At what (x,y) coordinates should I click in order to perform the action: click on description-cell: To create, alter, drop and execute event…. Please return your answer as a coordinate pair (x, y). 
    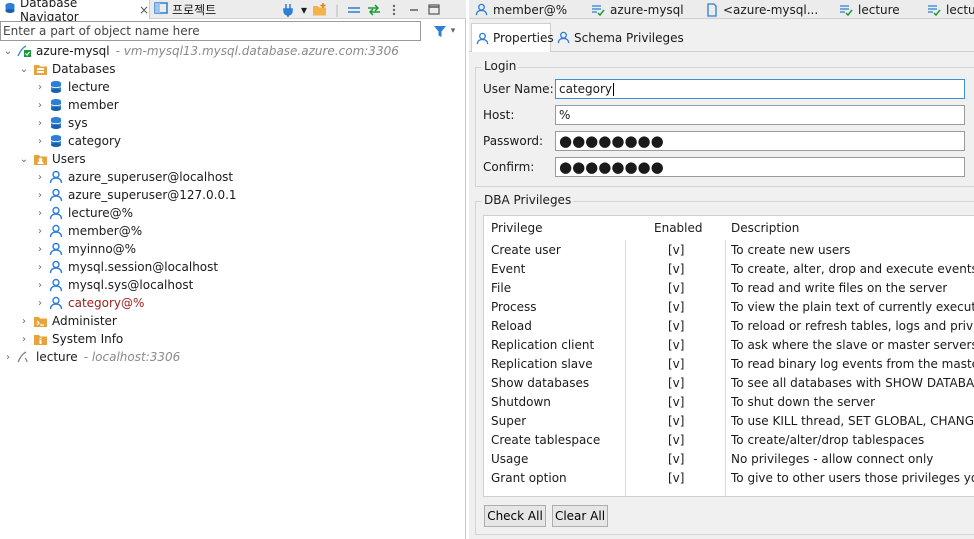
    Looking at the image, I should click on (852, 268).